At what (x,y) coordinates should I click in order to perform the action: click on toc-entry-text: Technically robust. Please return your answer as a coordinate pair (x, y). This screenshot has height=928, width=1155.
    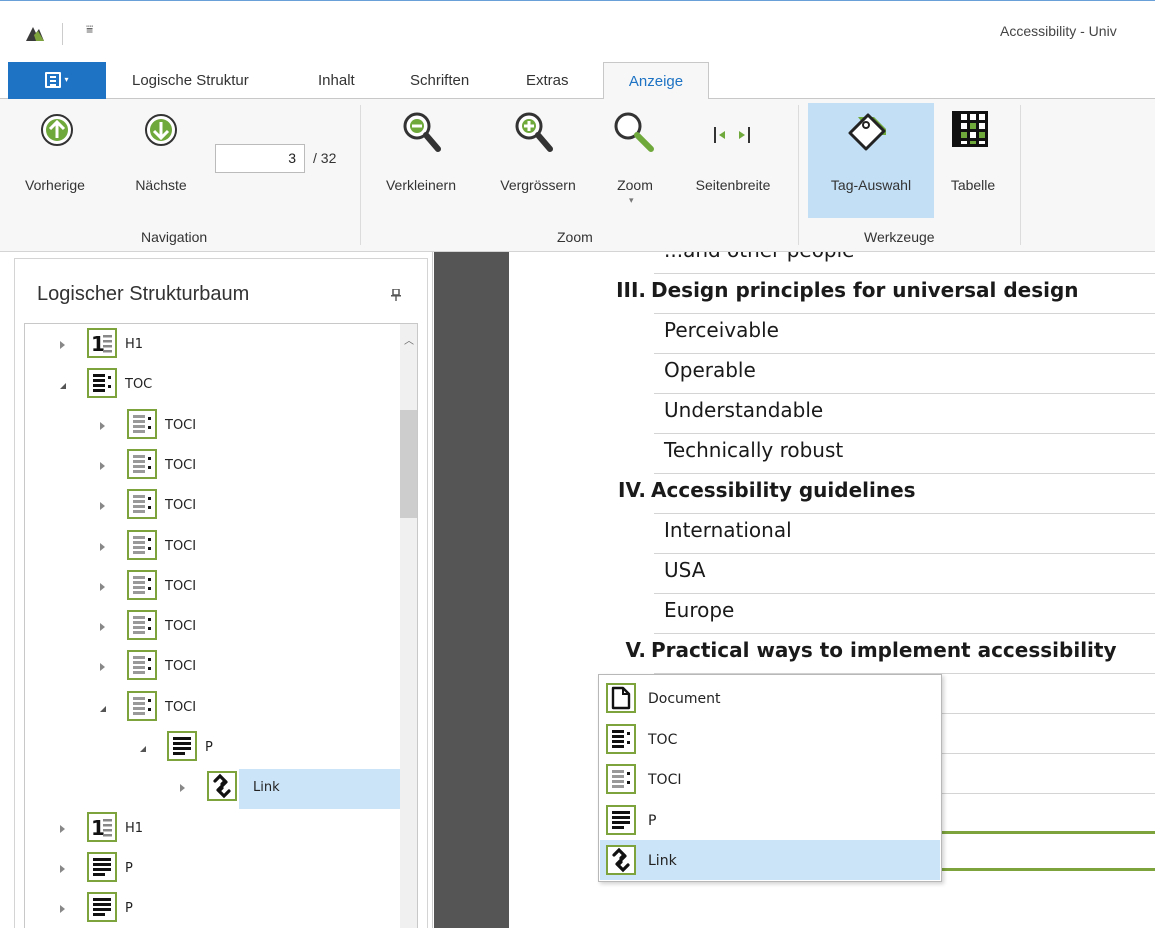
    Looking at the image, I should click on (754, 450).